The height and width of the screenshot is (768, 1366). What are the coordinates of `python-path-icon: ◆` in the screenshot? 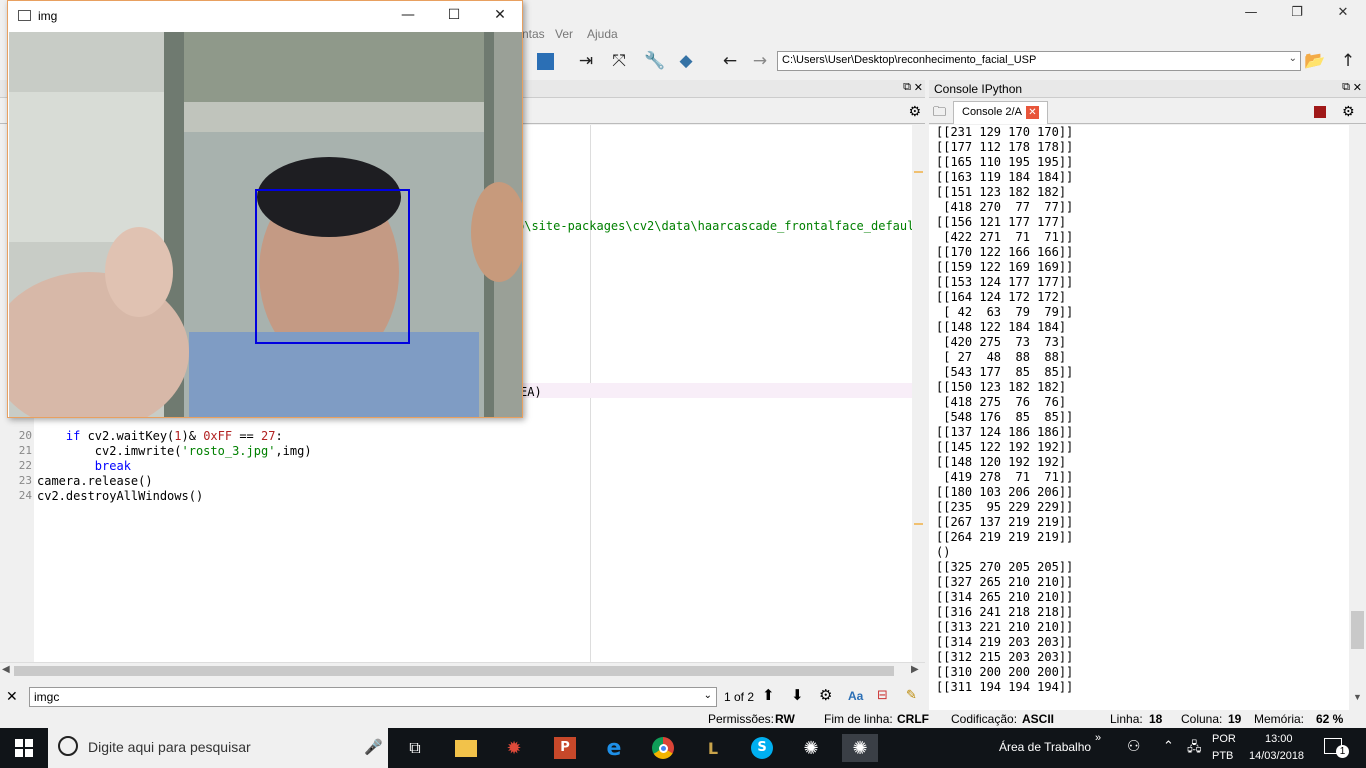 It's located at (686, 61).